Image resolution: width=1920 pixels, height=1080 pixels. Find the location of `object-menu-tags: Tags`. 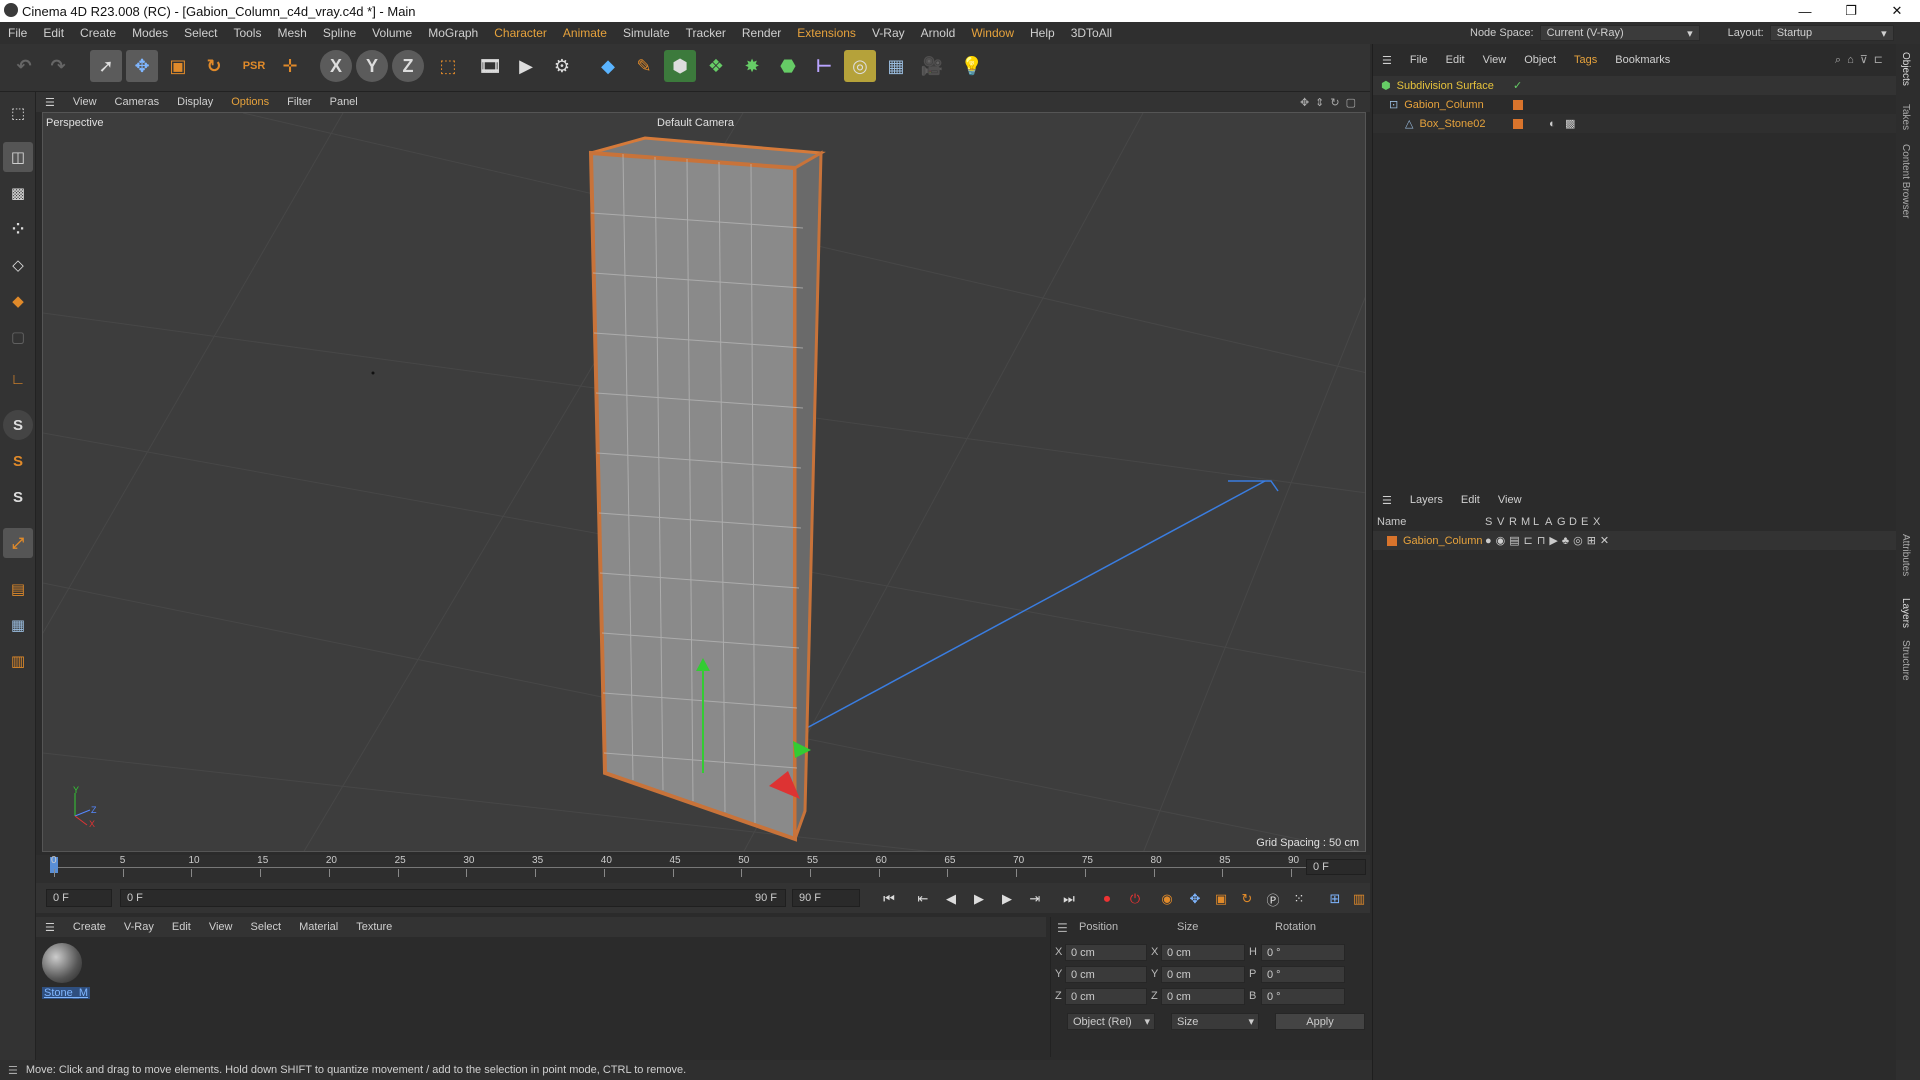

object-menu-tags: Tags is located at coordinates (1585, 60).